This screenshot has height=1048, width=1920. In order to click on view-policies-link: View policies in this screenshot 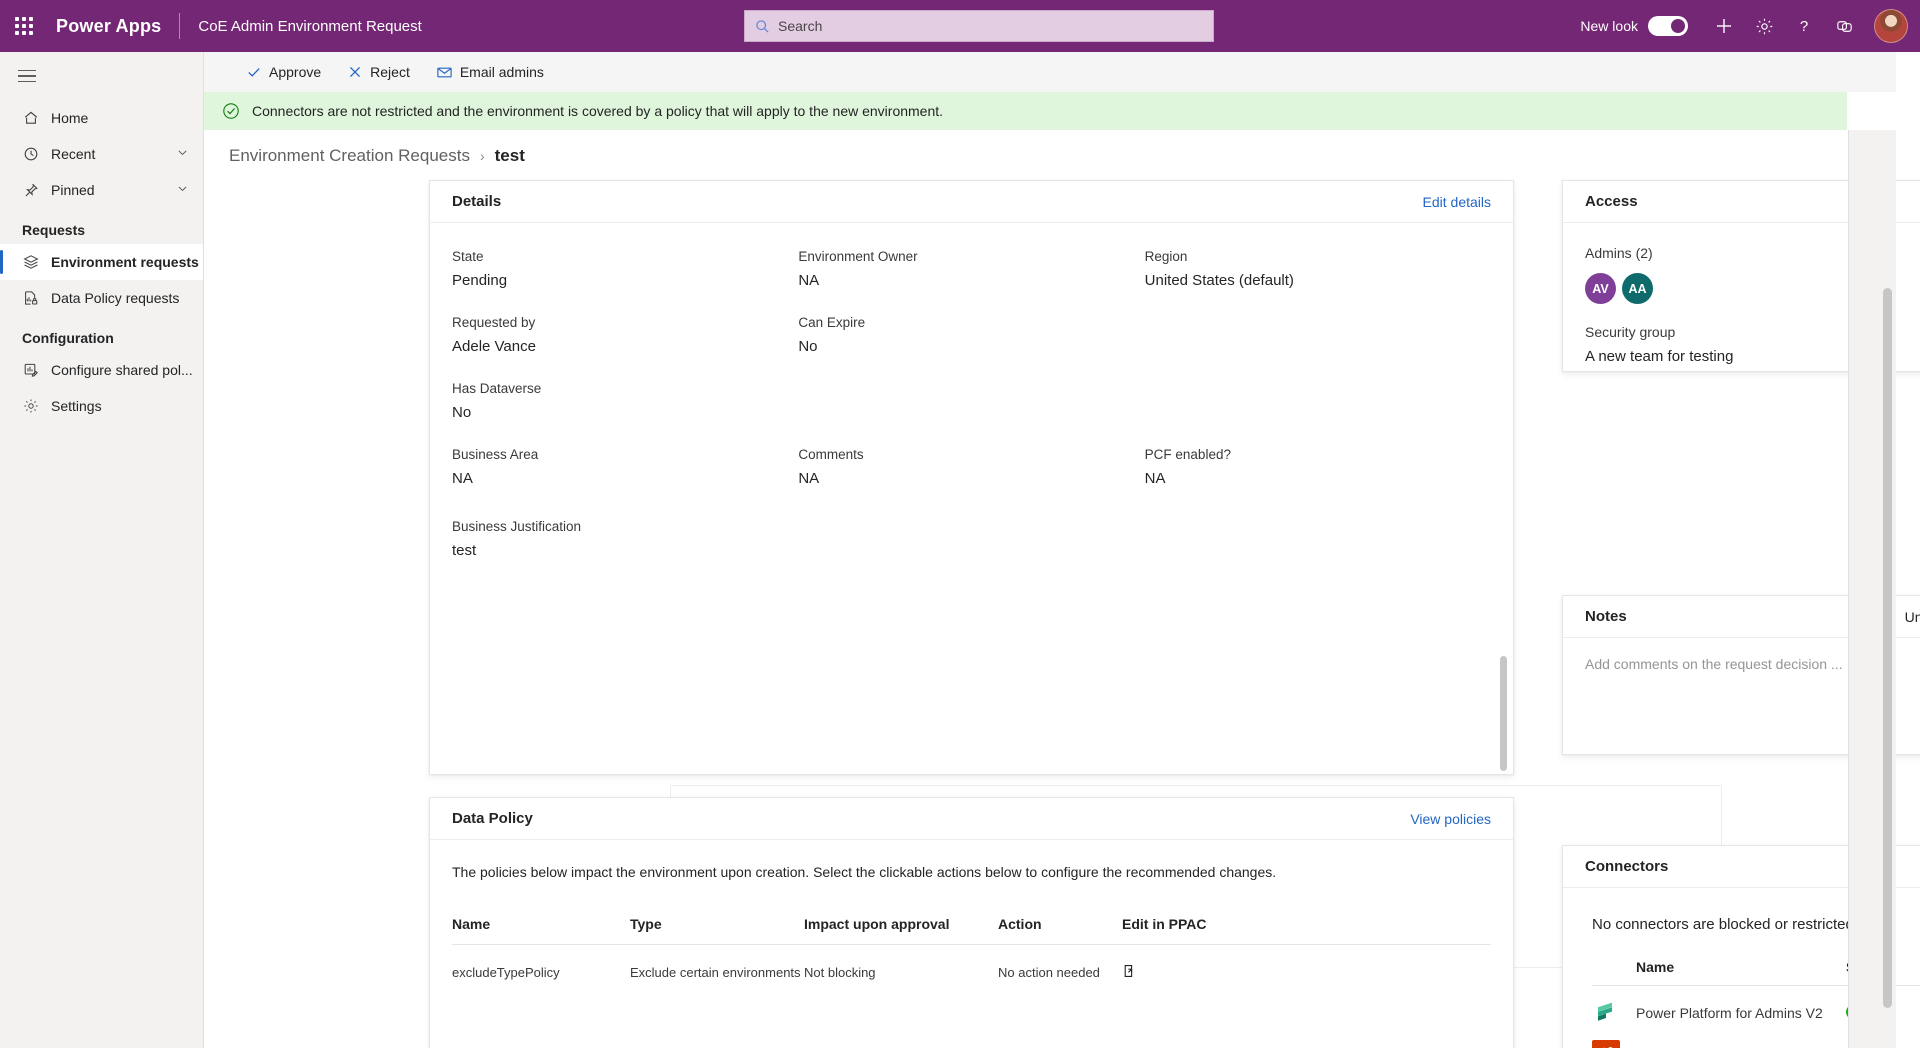, I will do `click(1450, 819)`.